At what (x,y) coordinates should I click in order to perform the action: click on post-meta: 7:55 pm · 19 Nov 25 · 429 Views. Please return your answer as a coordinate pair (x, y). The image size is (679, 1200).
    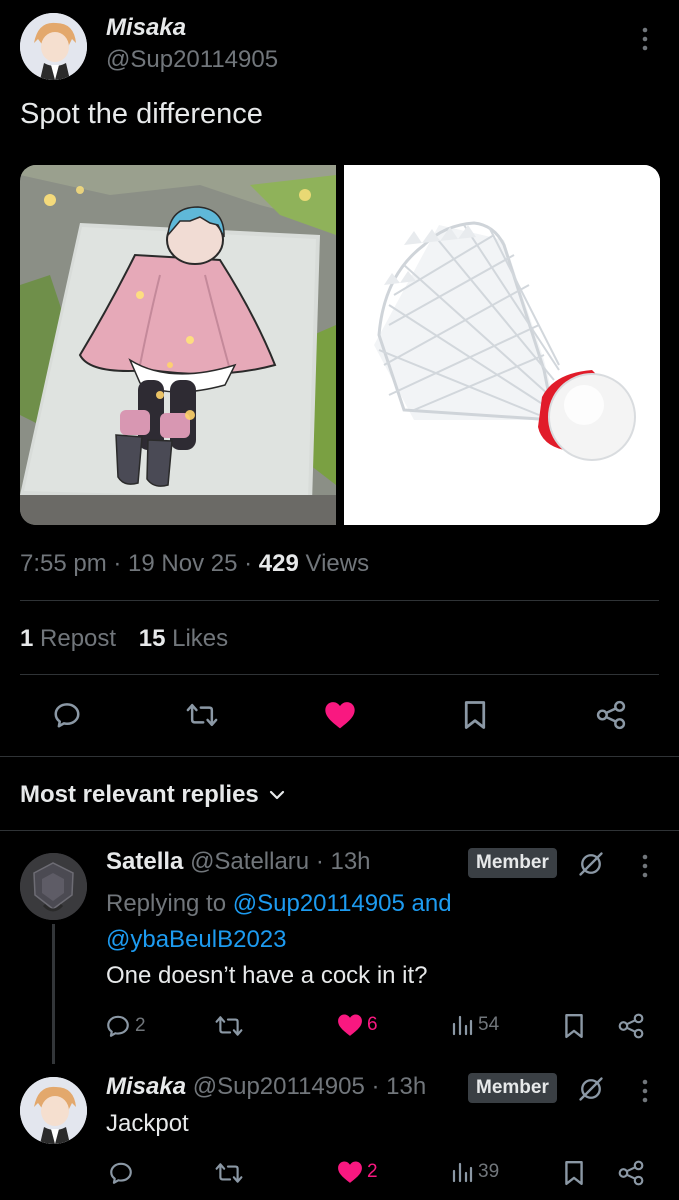
    Looking at the image, I should click on (194, 564).